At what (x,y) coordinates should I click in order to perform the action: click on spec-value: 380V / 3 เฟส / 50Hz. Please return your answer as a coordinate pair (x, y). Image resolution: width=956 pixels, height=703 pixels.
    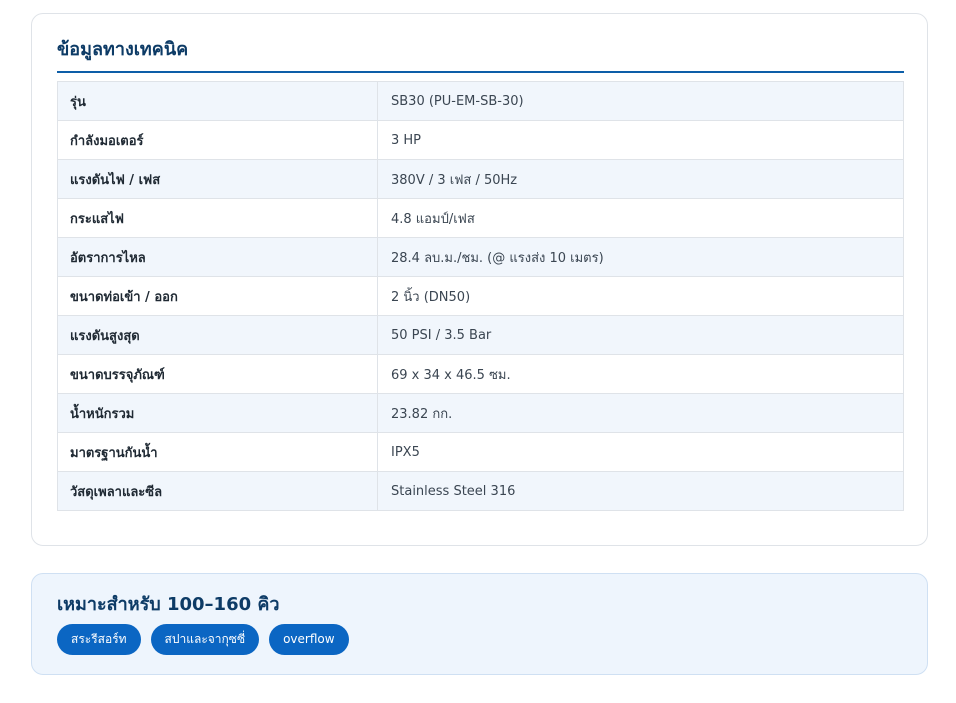
    Looking at the image, I should click on (640, 179).